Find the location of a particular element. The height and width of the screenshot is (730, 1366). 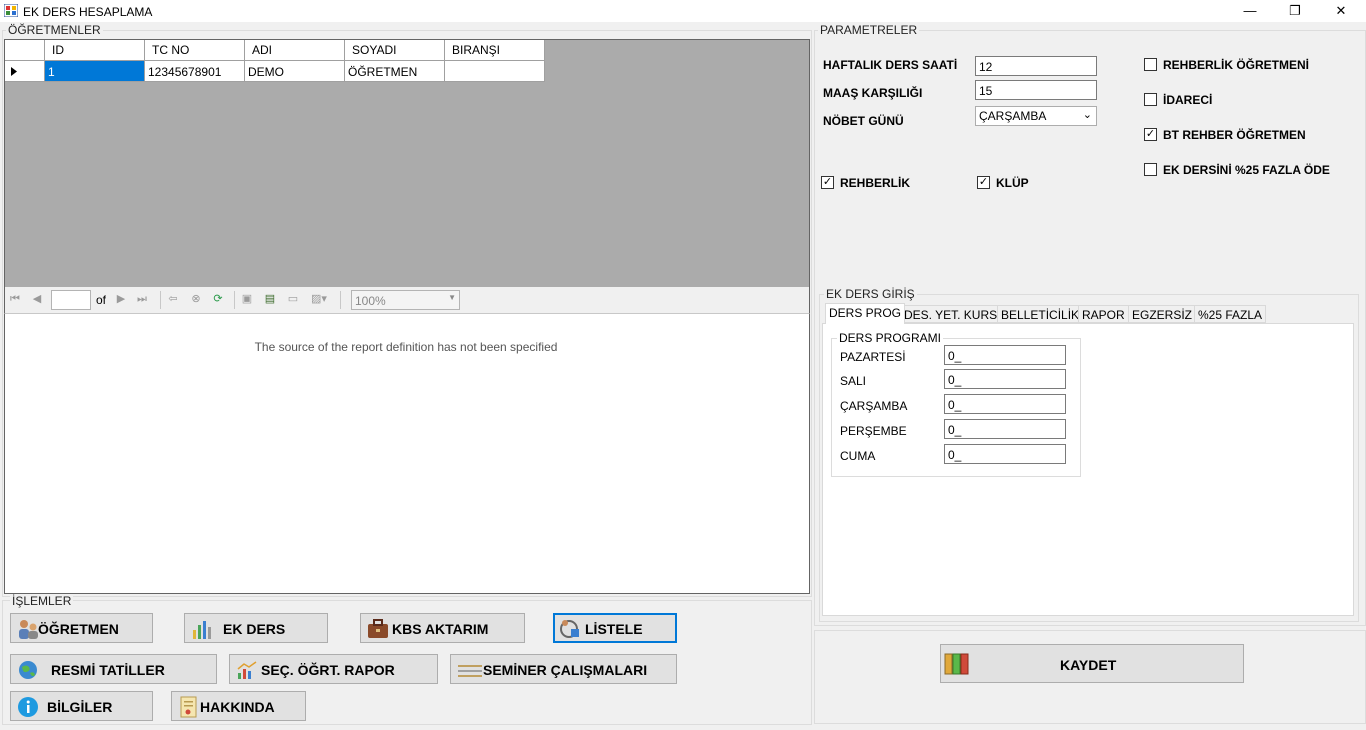

kaydet-button-label: KAYDET is located at coordinates (1088, 665).